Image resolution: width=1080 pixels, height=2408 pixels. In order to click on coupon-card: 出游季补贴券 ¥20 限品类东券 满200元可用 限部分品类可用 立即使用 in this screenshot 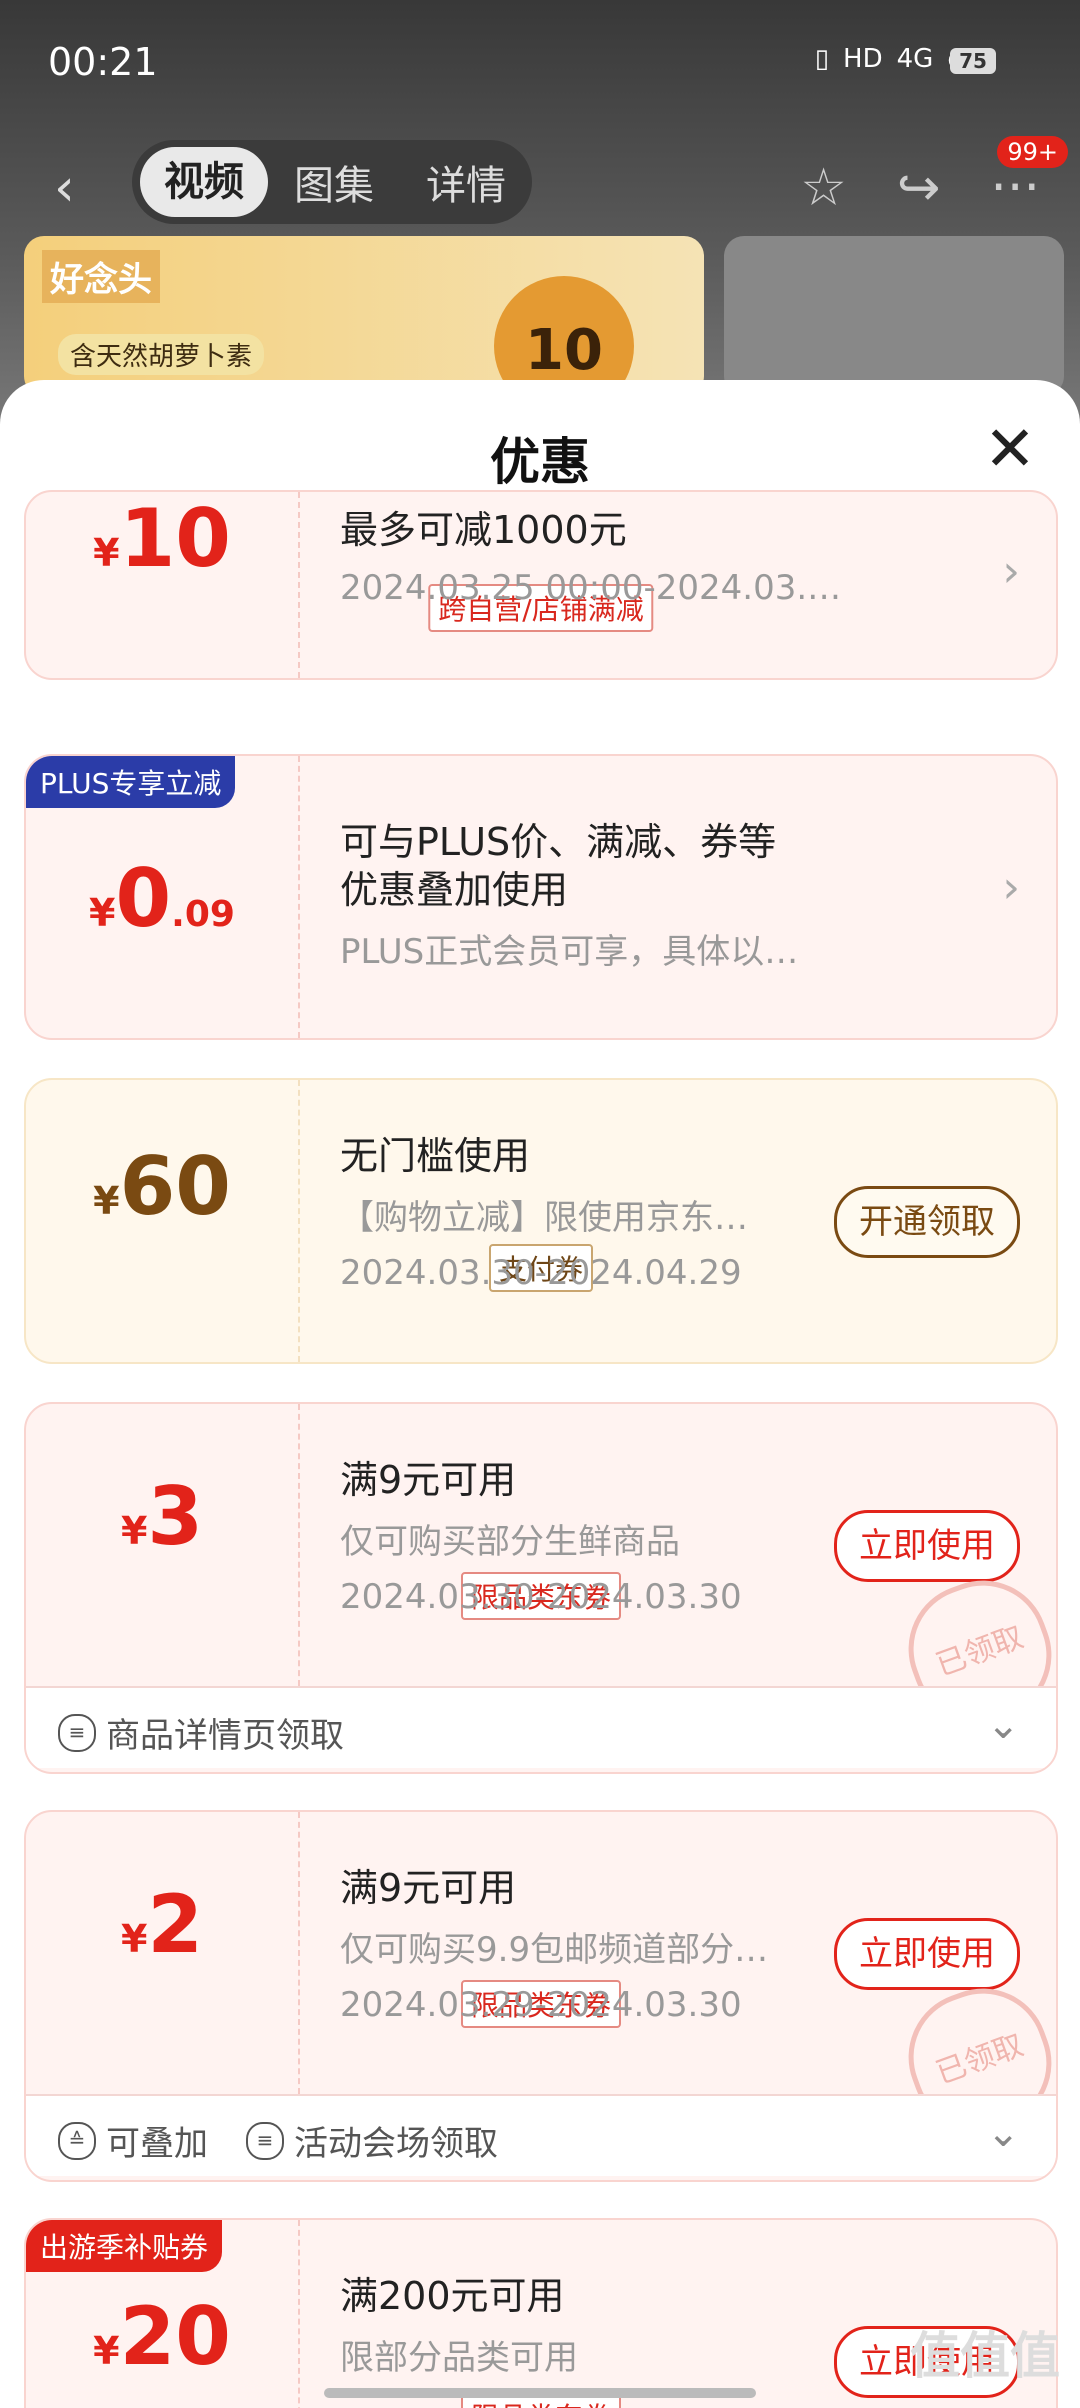, I will do `click(541, 2313)`.